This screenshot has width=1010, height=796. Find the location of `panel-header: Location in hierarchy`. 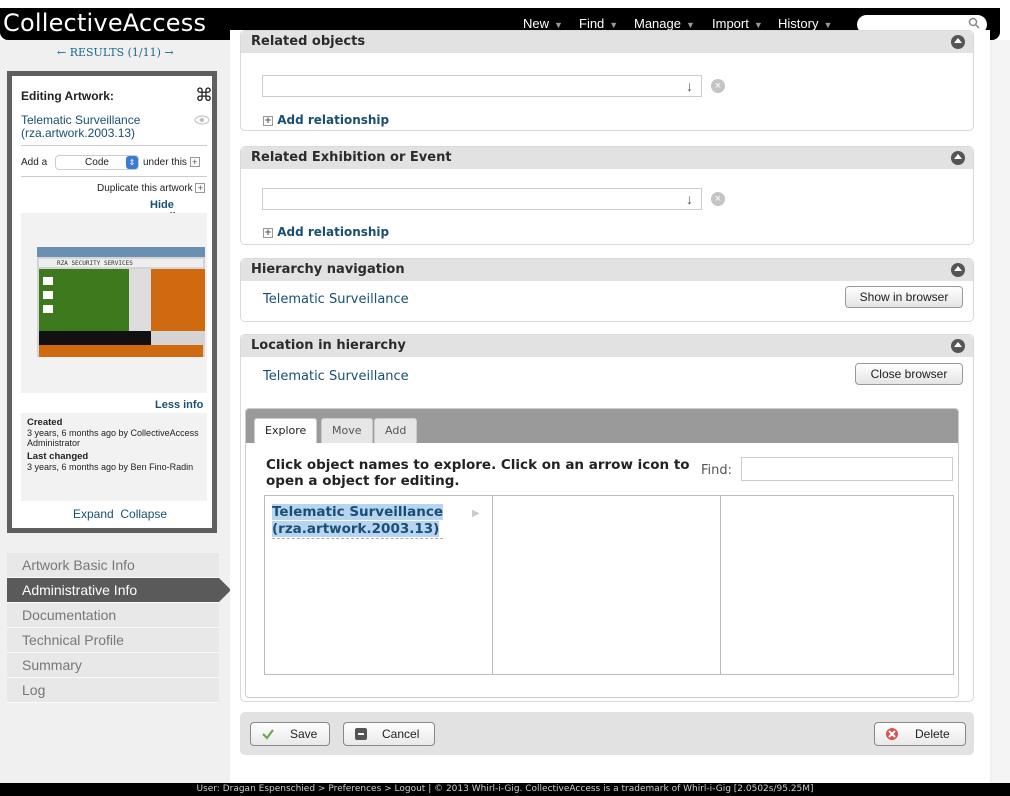

panel-header: Location in hierarchy is located at coordinates (607, 346).